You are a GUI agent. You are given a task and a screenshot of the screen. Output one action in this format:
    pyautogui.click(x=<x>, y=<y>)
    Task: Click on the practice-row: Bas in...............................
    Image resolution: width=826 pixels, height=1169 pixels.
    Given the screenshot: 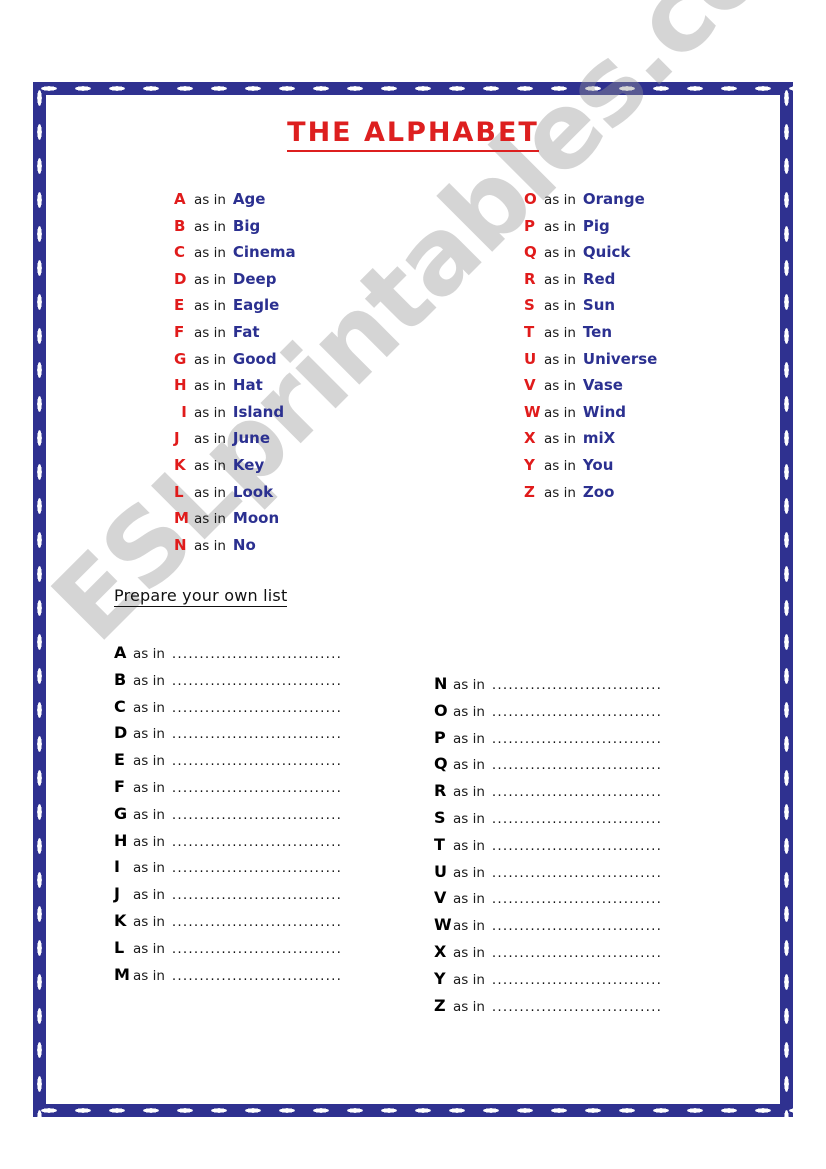 What is the action you would take?
    pyautogui.click(x=228, y=683)
    